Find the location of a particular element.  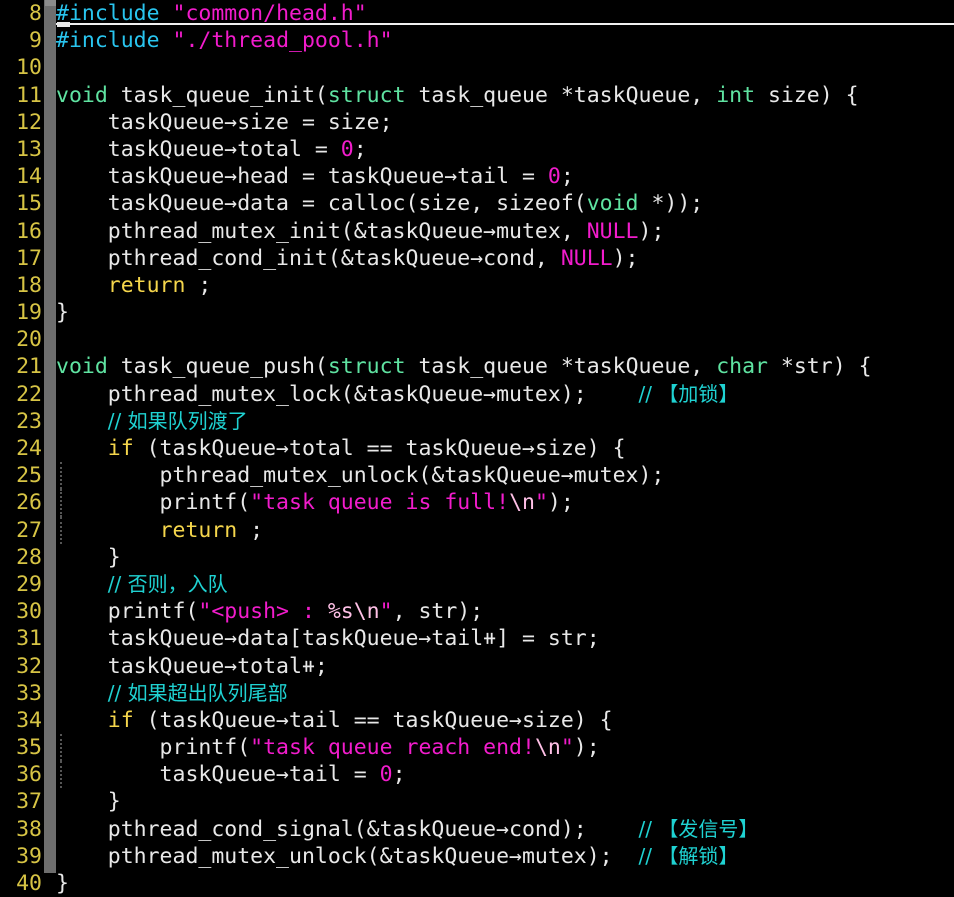

token-num: NULL is located at coordinates (586, 258).